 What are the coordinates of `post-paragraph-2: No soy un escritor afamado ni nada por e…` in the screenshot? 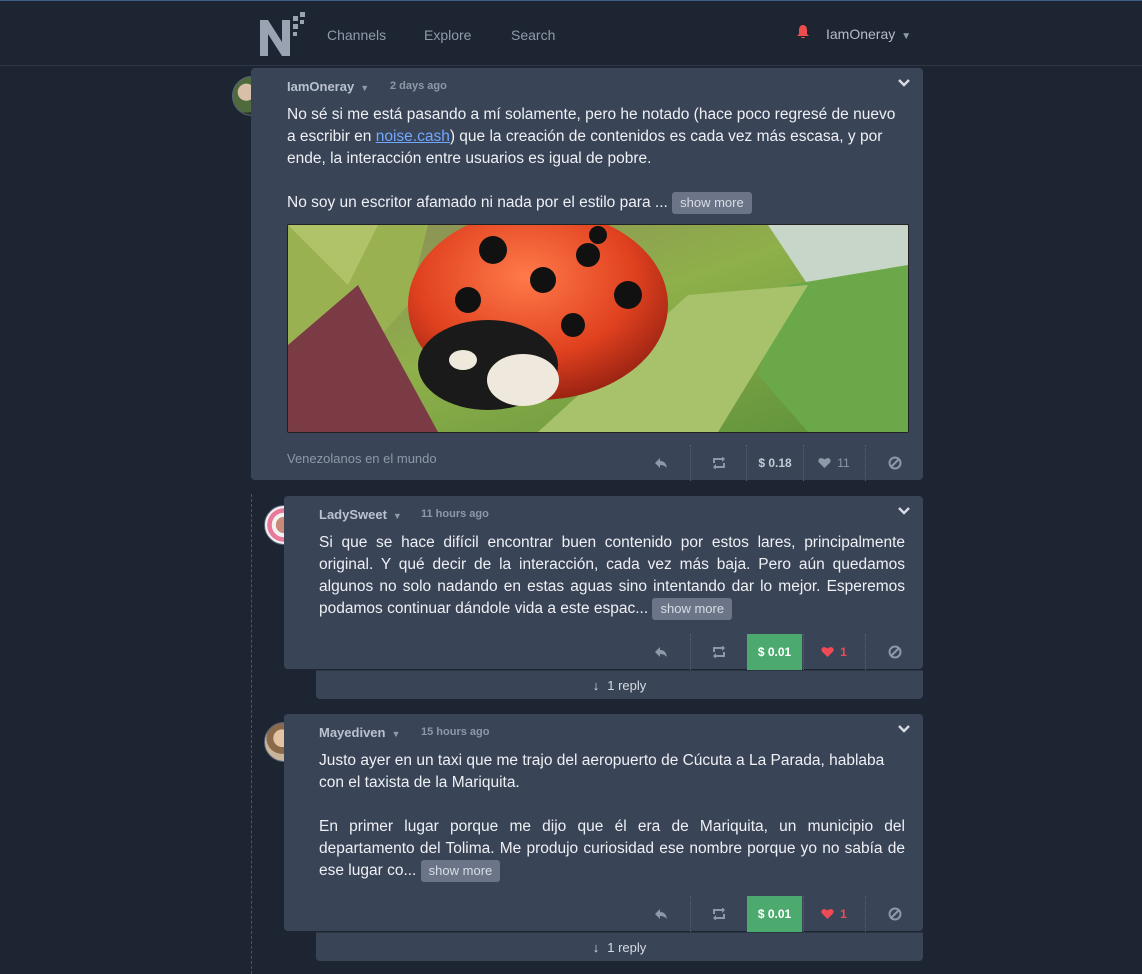 It's located at (593, 203).